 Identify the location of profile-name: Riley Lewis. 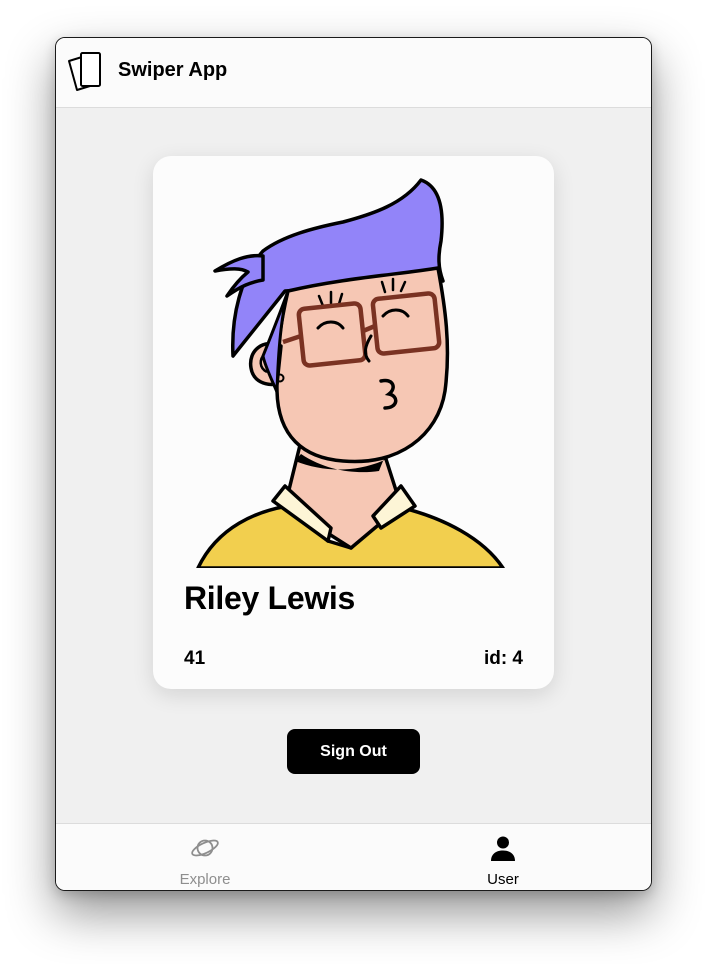
(269, 598).